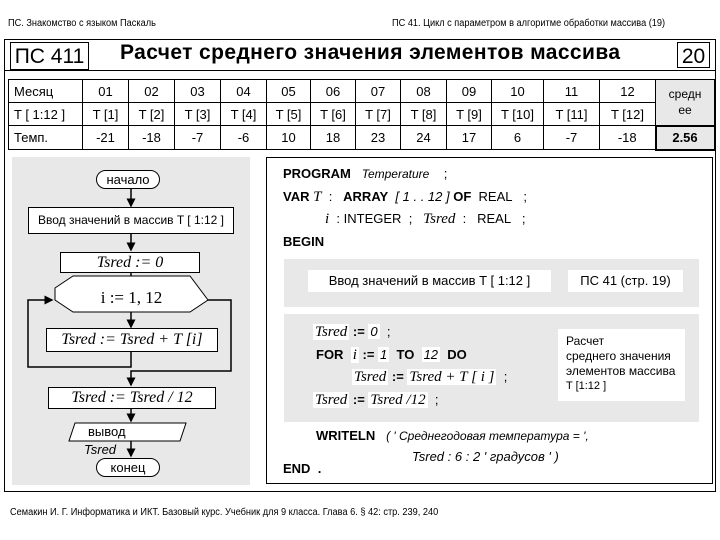 The height and width of the screenshot is (540, 720). Describe the element at coordinates (391, 355) in the screenshot. I see `code-line-for: FOR i := 1 TO 12 DO` at that location.